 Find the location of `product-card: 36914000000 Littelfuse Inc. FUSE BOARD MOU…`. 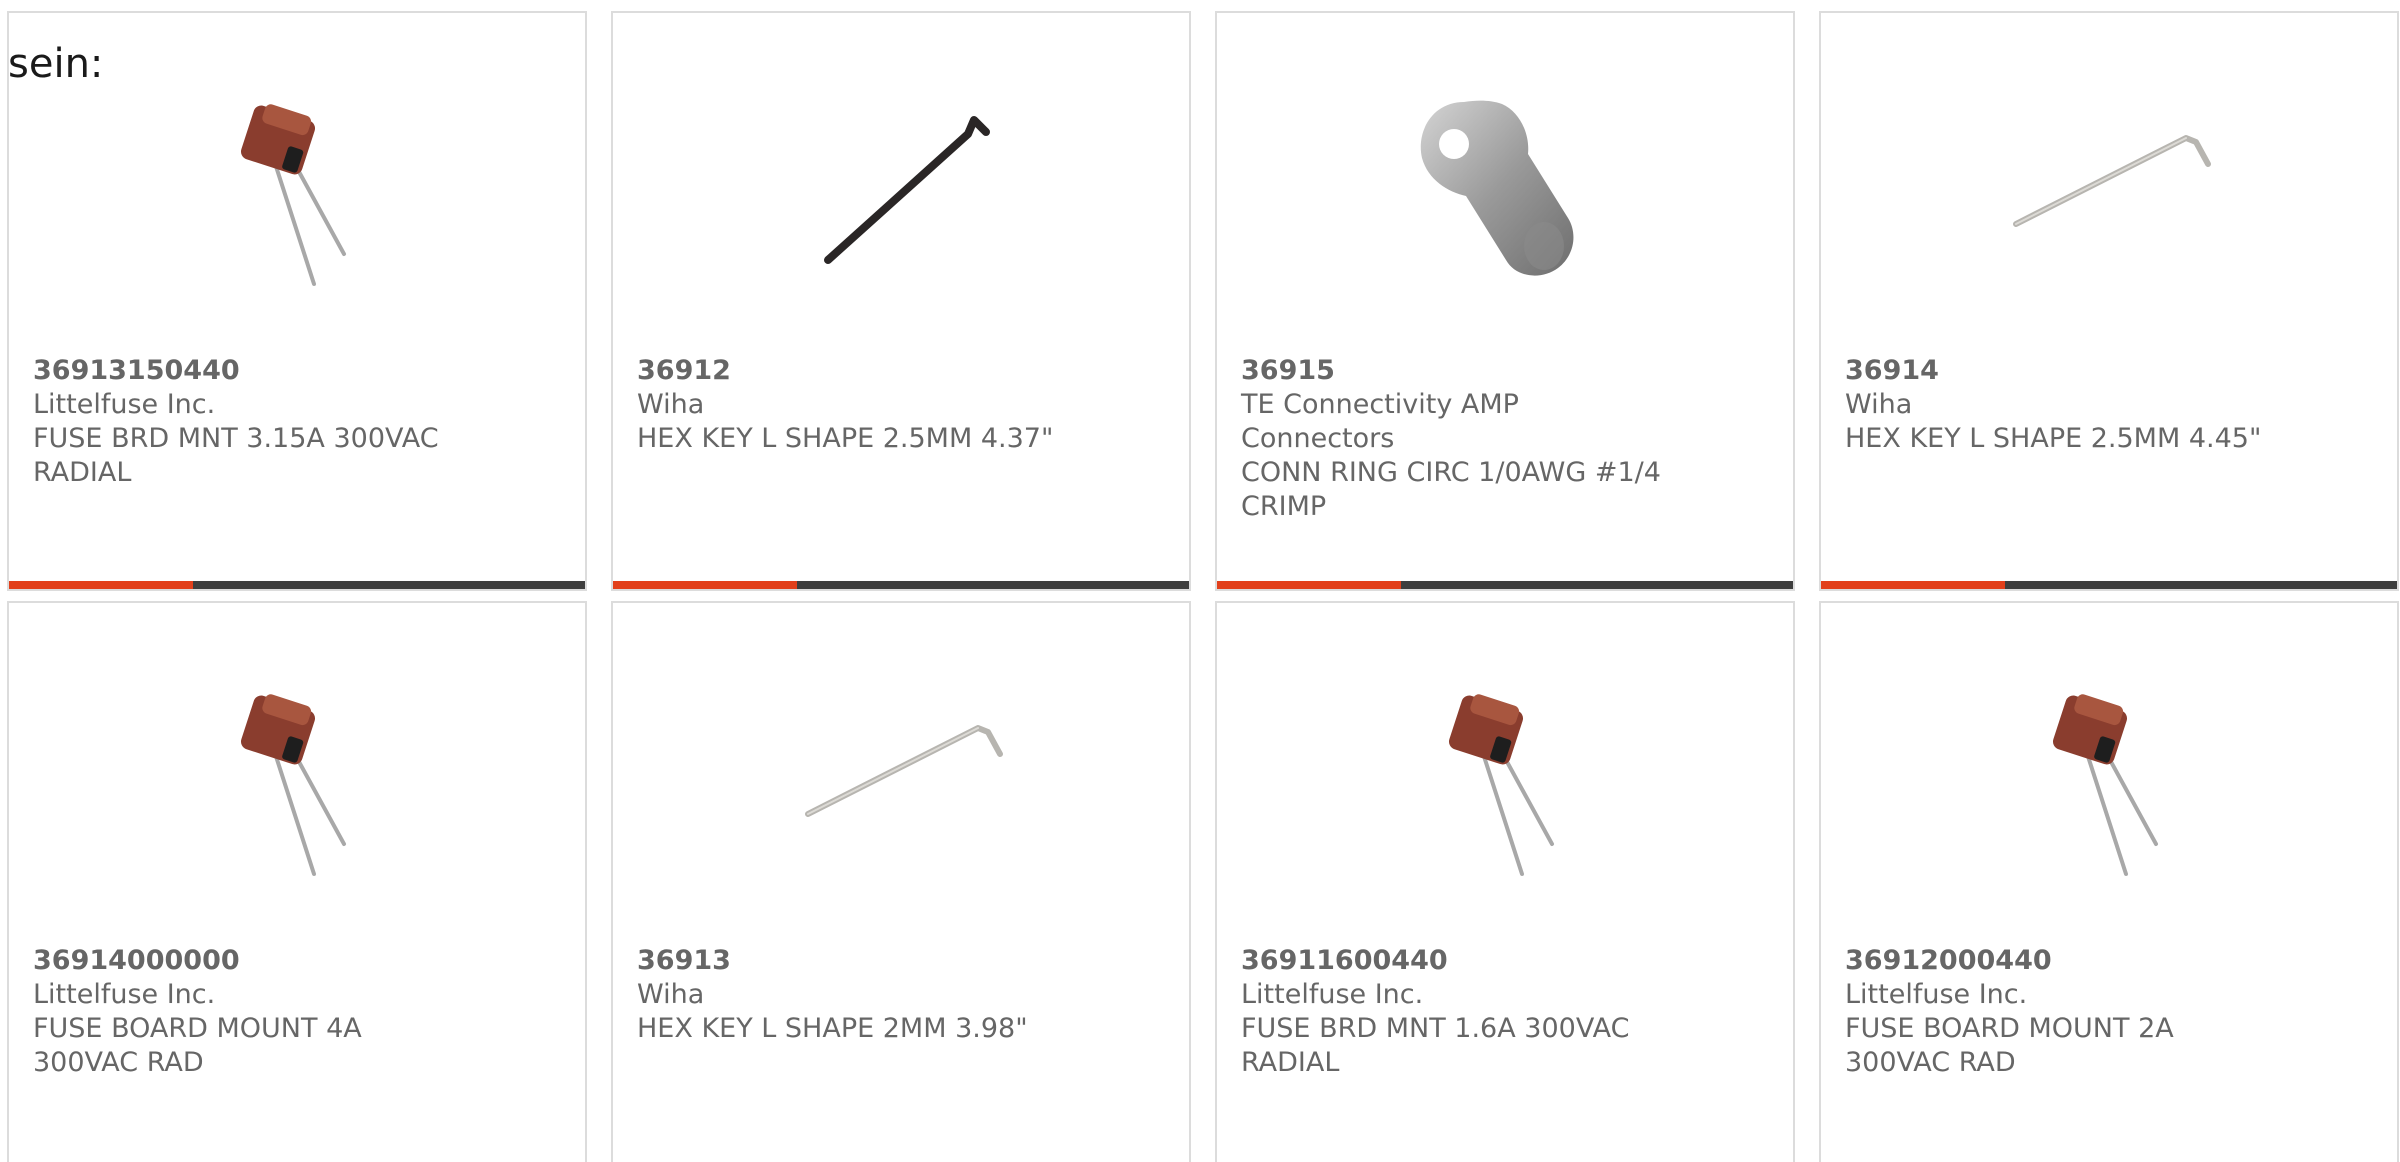

product-card: 36914000000 Littelfuse Inc. FUSE BOARD MOU… is located at coordinates (297, 881).